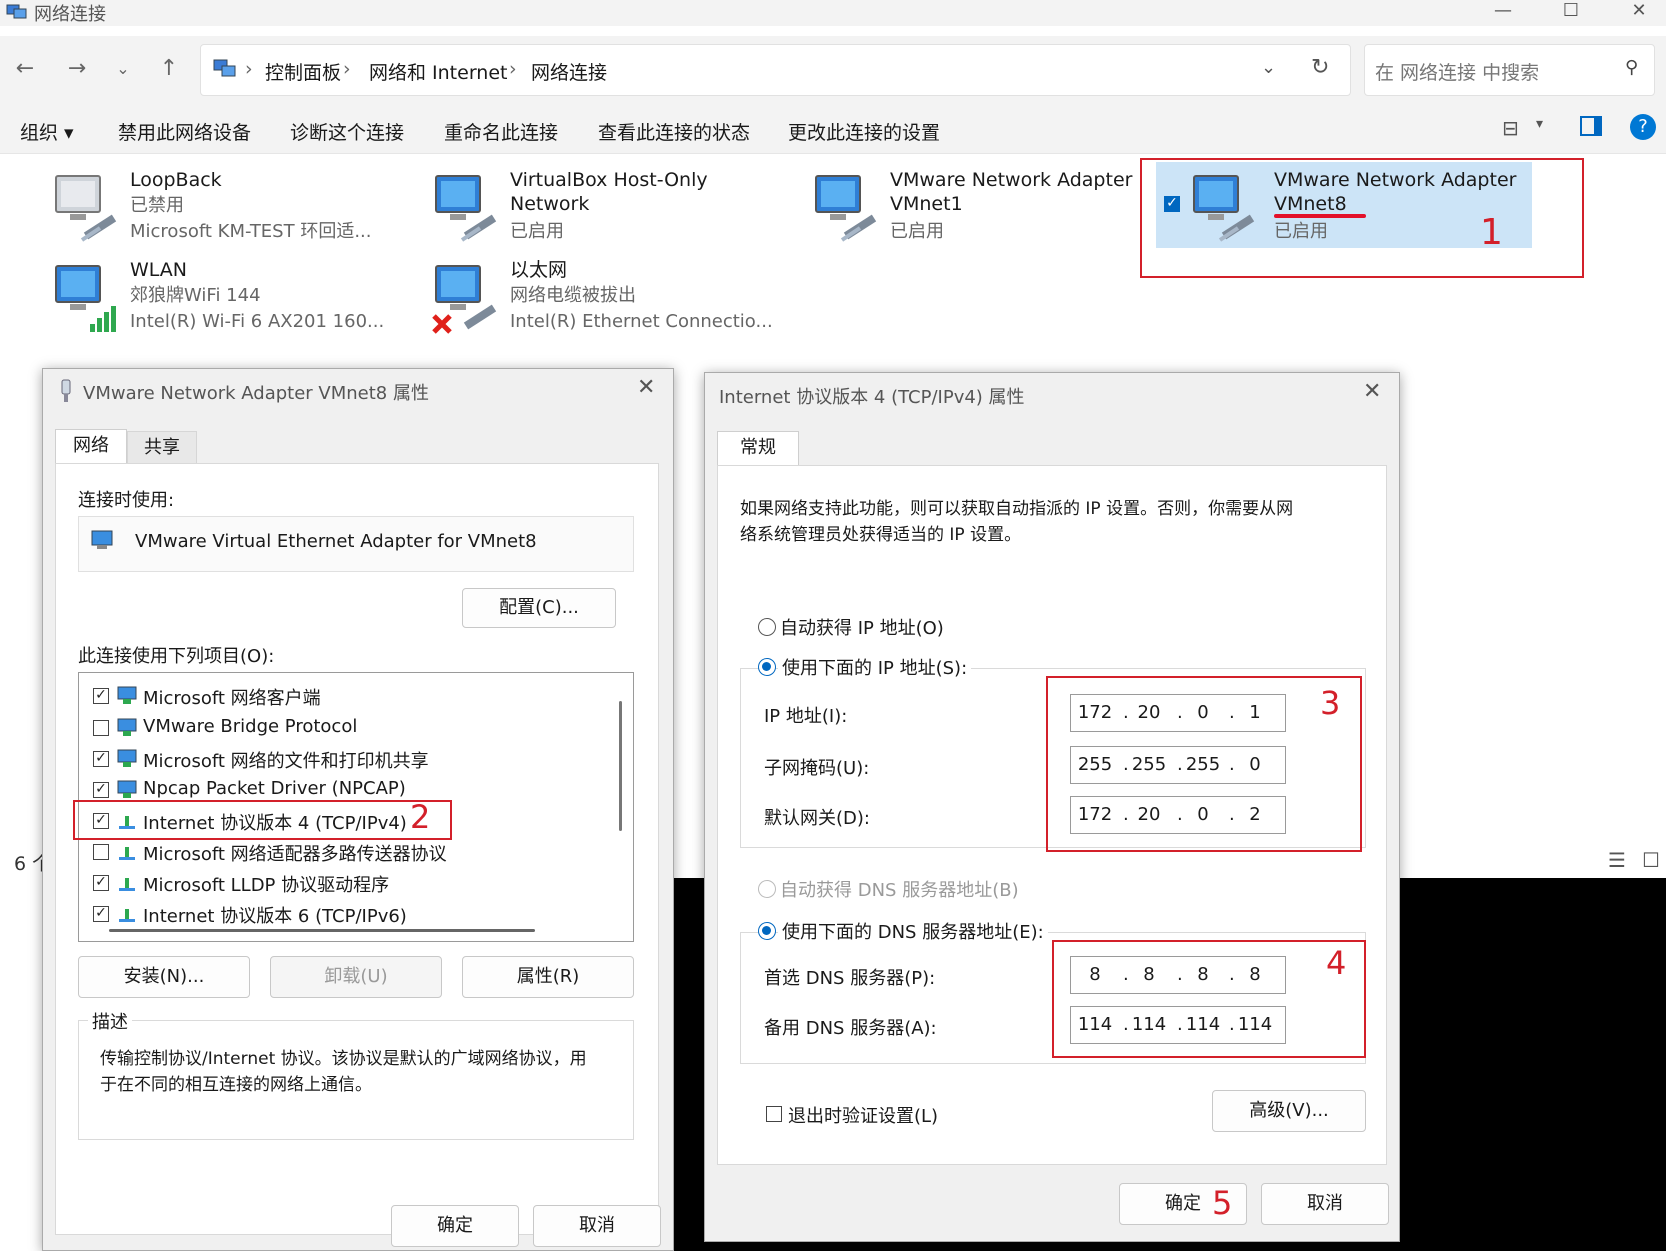 Image resolution: width=1666 pixels, height=1251 pixels. What do you see at coordinates (123, 69) in the screenshot?
I see `recent-dropdown-icon: ⌄` at bounding box center [123, 69].